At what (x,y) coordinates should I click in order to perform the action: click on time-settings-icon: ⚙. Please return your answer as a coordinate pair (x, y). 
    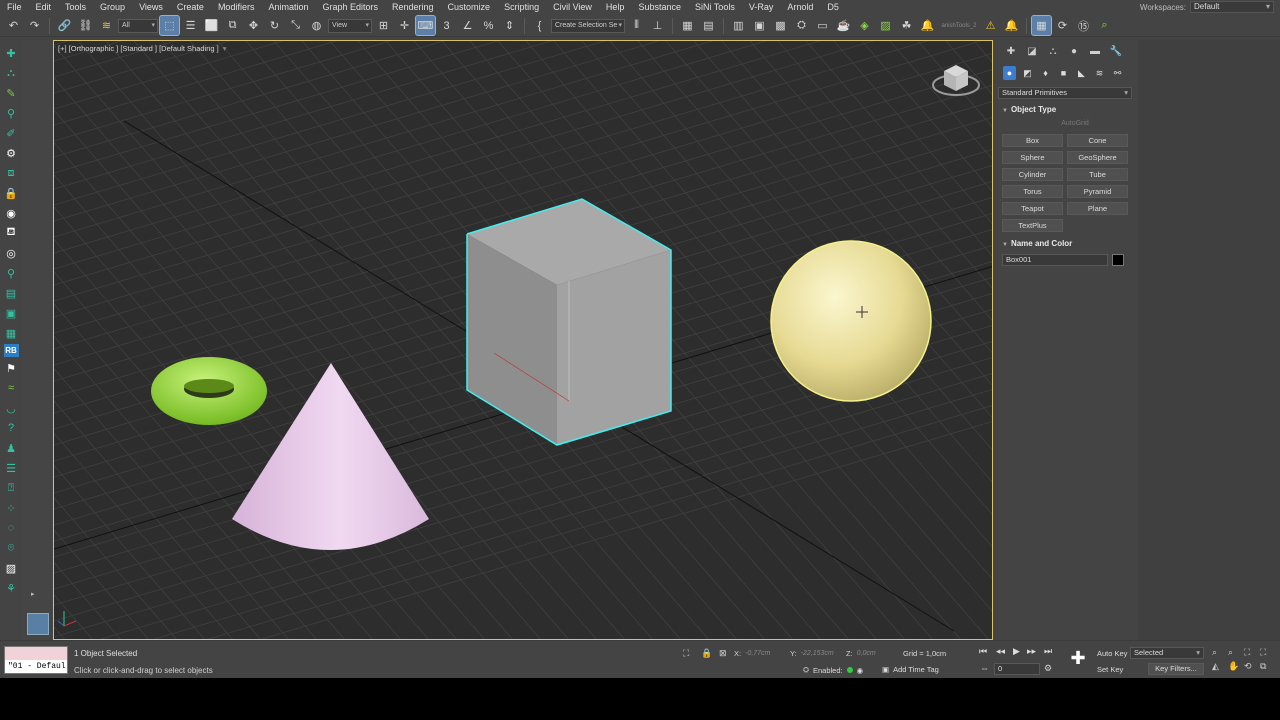
    Looking at the image, I should click on (1048, 668).